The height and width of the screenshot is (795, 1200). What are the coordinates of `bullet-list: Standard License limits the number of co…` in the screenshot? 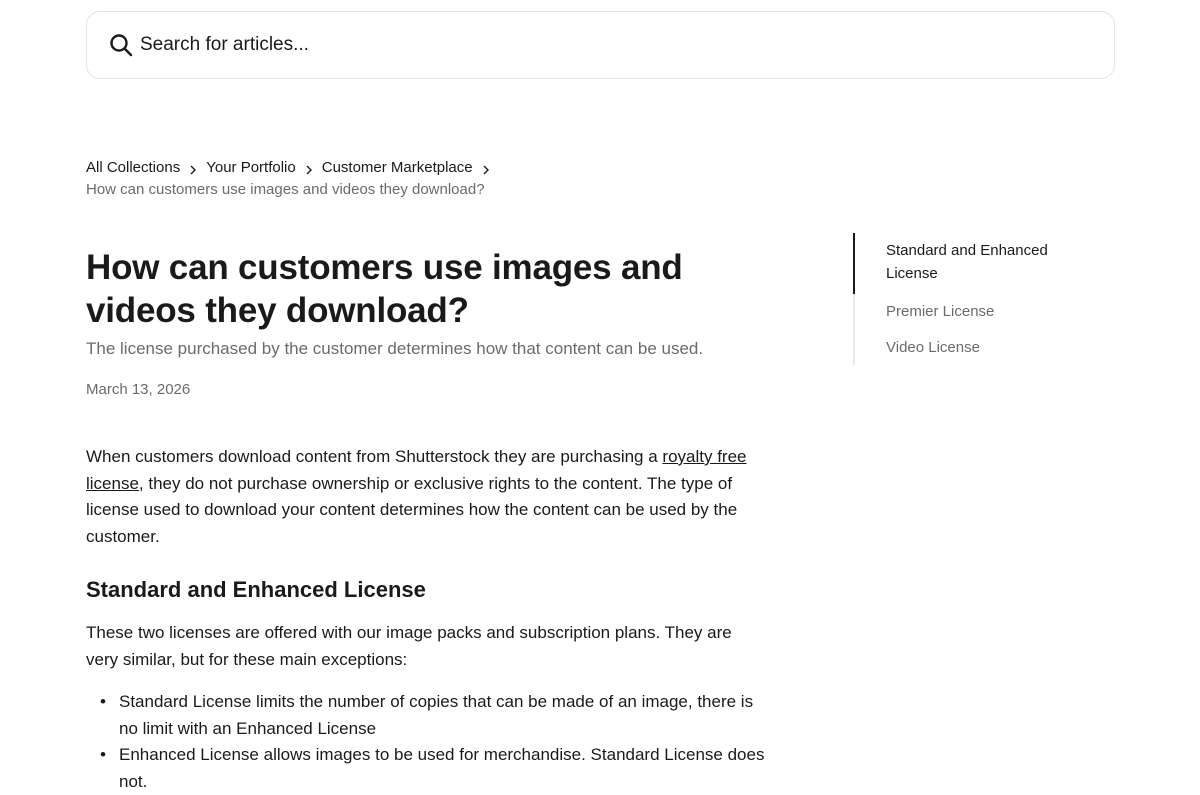 It's located at (426, 742).